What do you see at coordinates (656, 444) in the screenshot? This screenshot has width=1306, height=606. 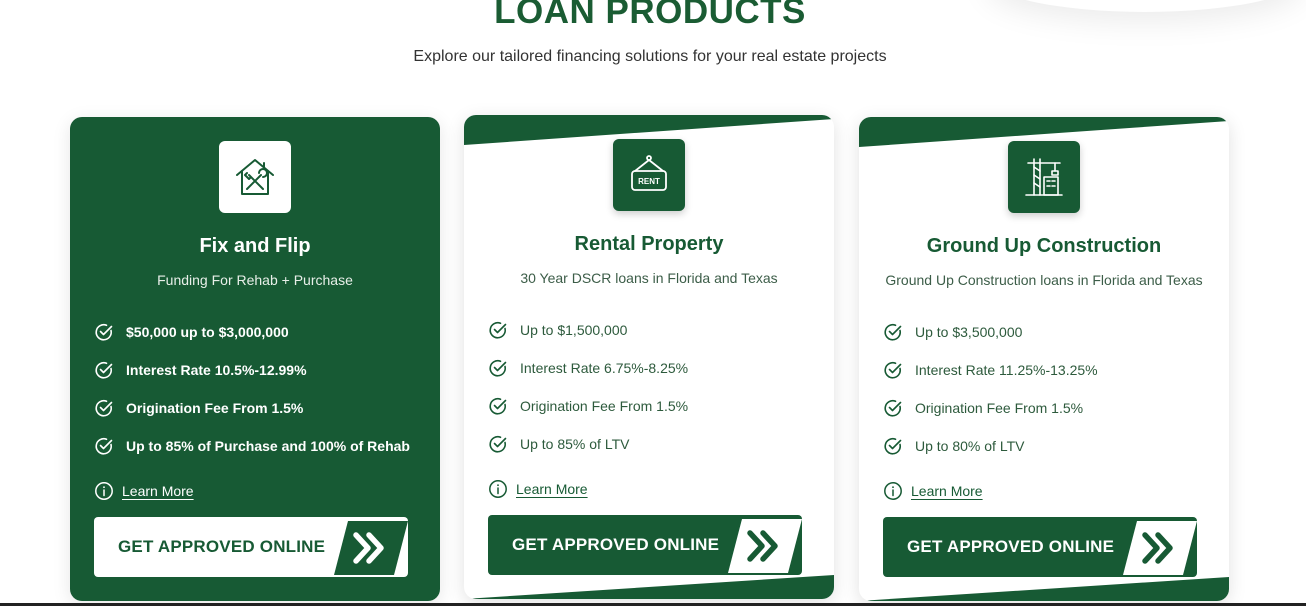 I see `feature-item: Up to 85% of LTV` at bounding box center [656, 444].